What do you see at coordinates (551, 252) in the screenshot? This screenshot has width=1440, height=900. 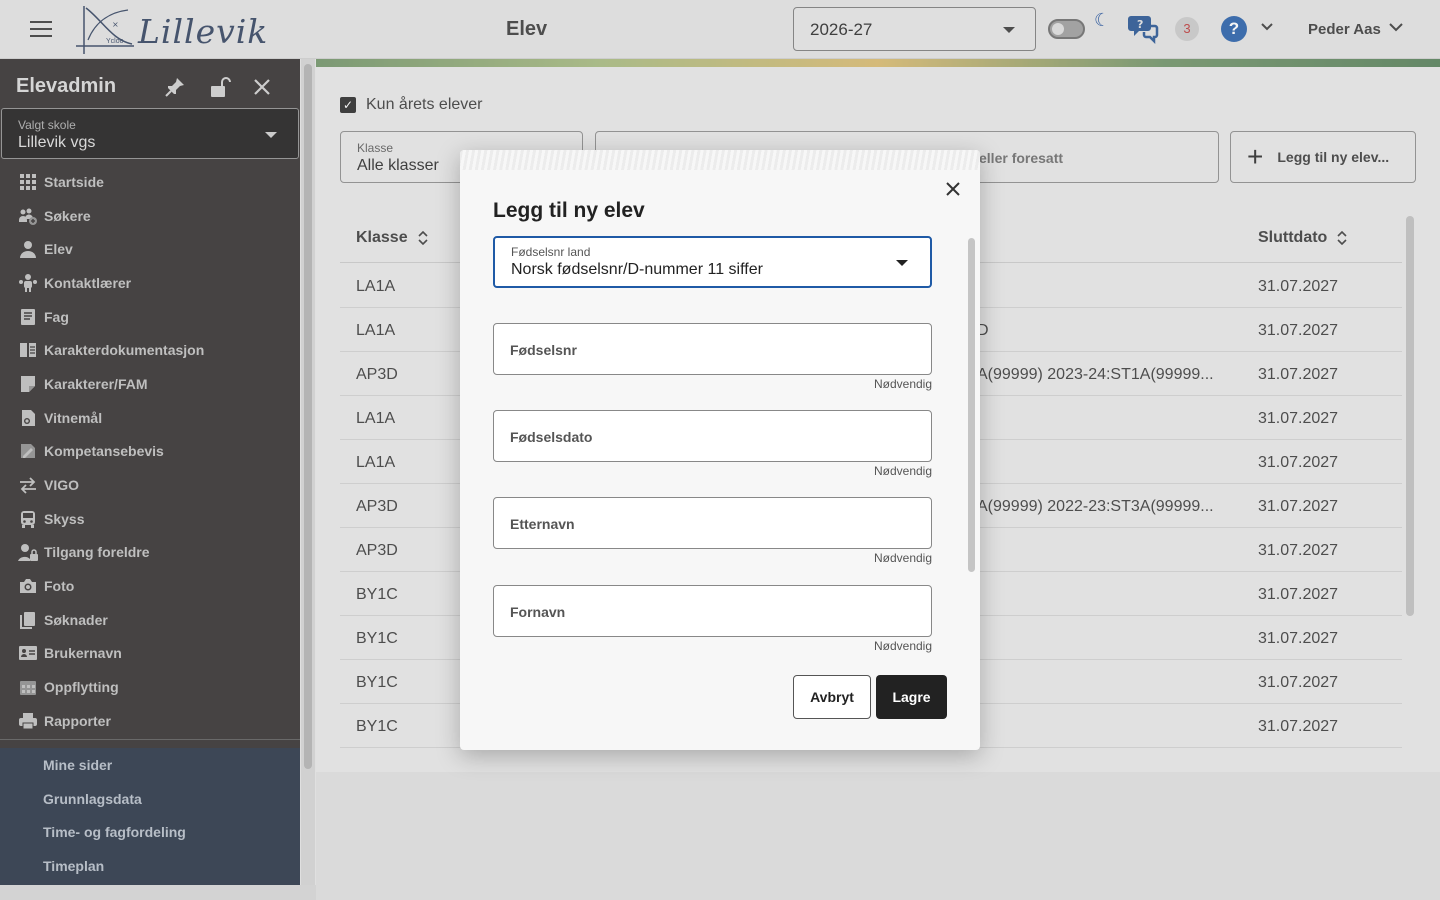 I see `country-select-label: Fødselsnr land` at bounding box center [551, 252].